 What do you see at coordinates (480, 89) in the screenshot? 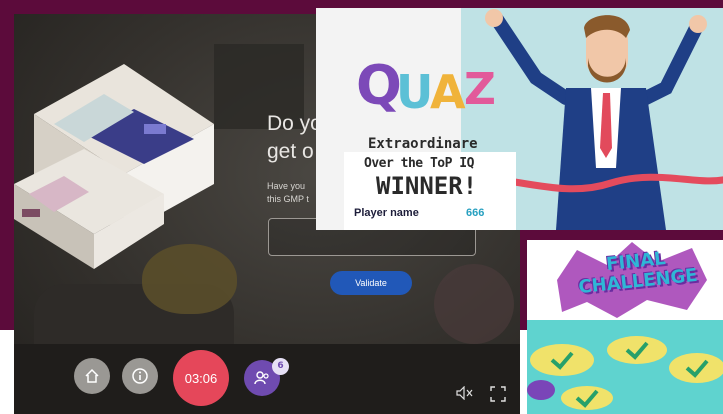
I see `svg-text: Z` at bounding box center [480, 89].